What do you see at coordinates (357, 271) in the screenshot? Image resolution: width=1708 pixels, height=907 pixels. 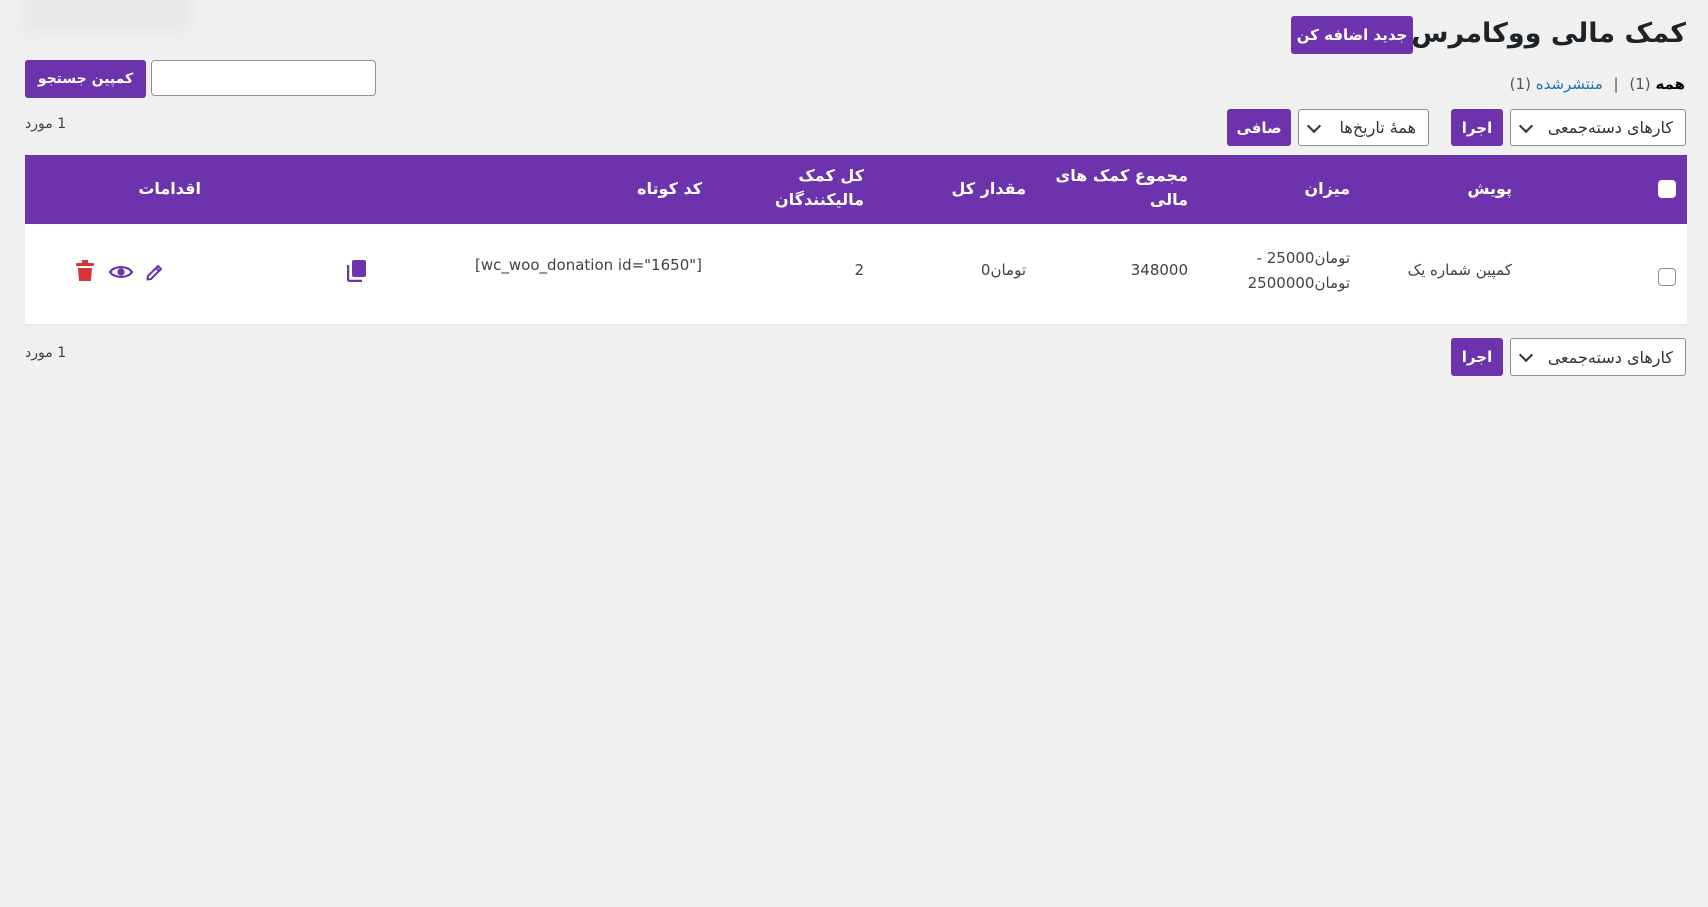 I see `copy-icon` at bounding box center [357, 271].